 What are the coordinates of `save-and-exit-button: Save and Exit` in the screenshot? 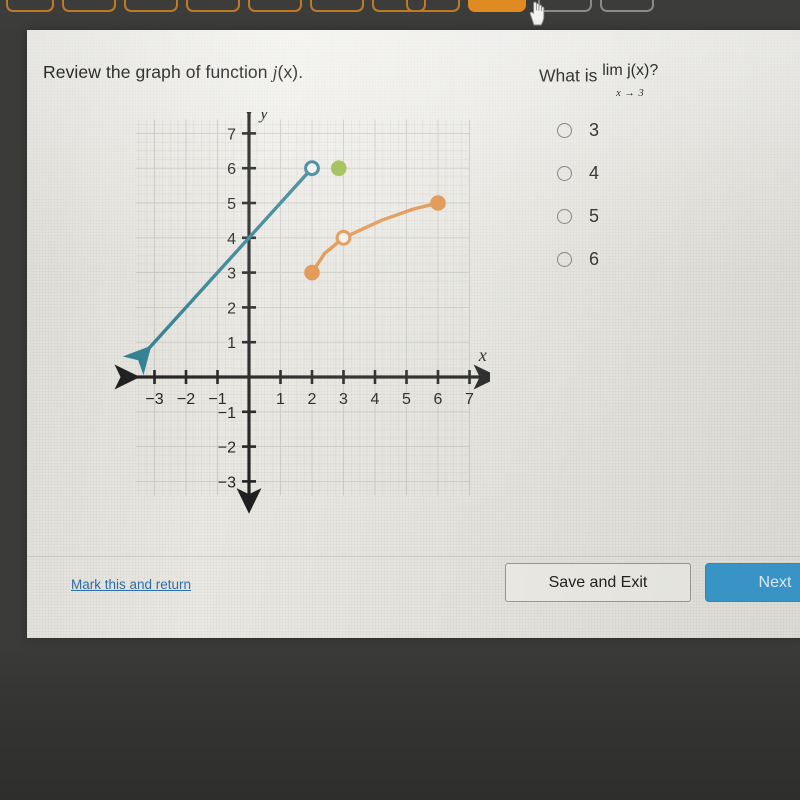 It's located at (598, 582).